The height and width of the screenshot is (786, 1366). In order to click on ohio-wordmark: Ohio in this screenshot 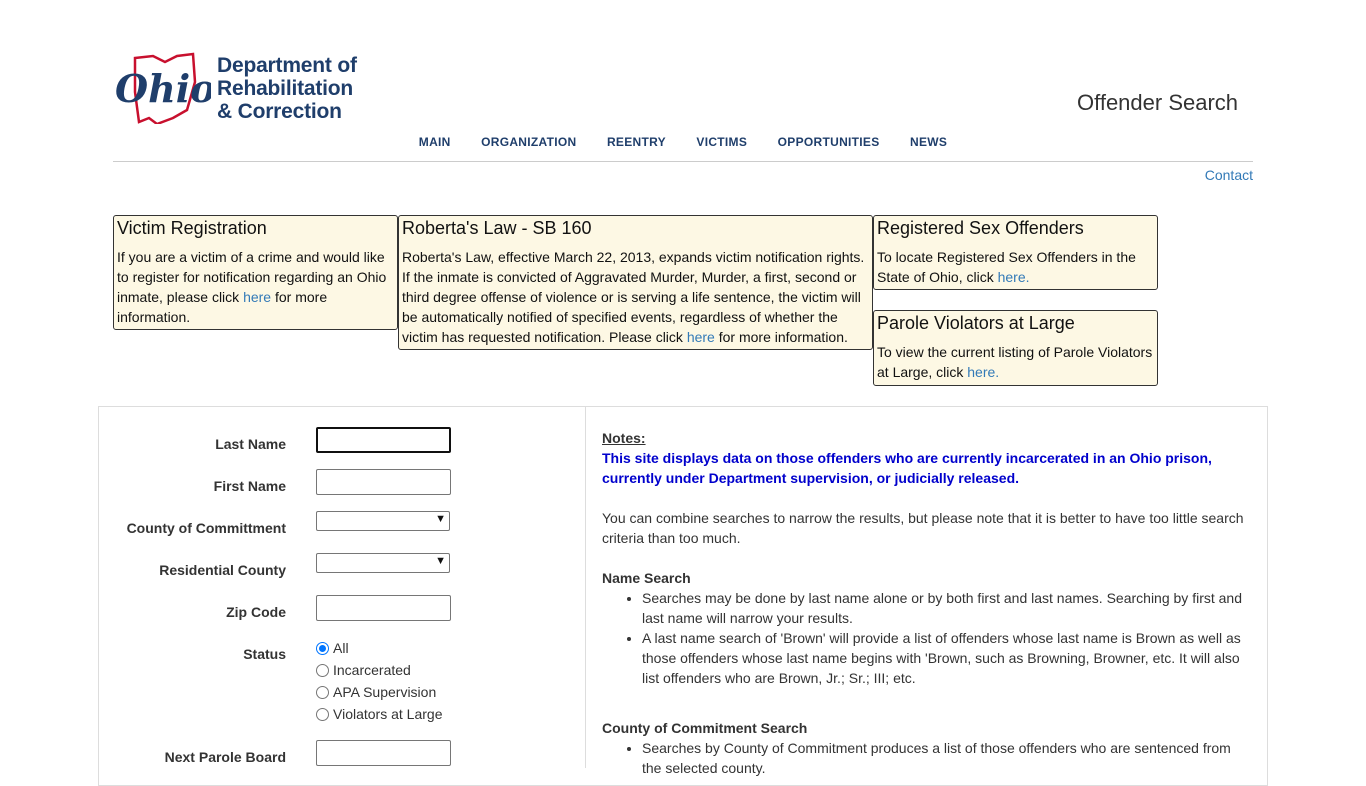, I will do `click(163, 88)`.